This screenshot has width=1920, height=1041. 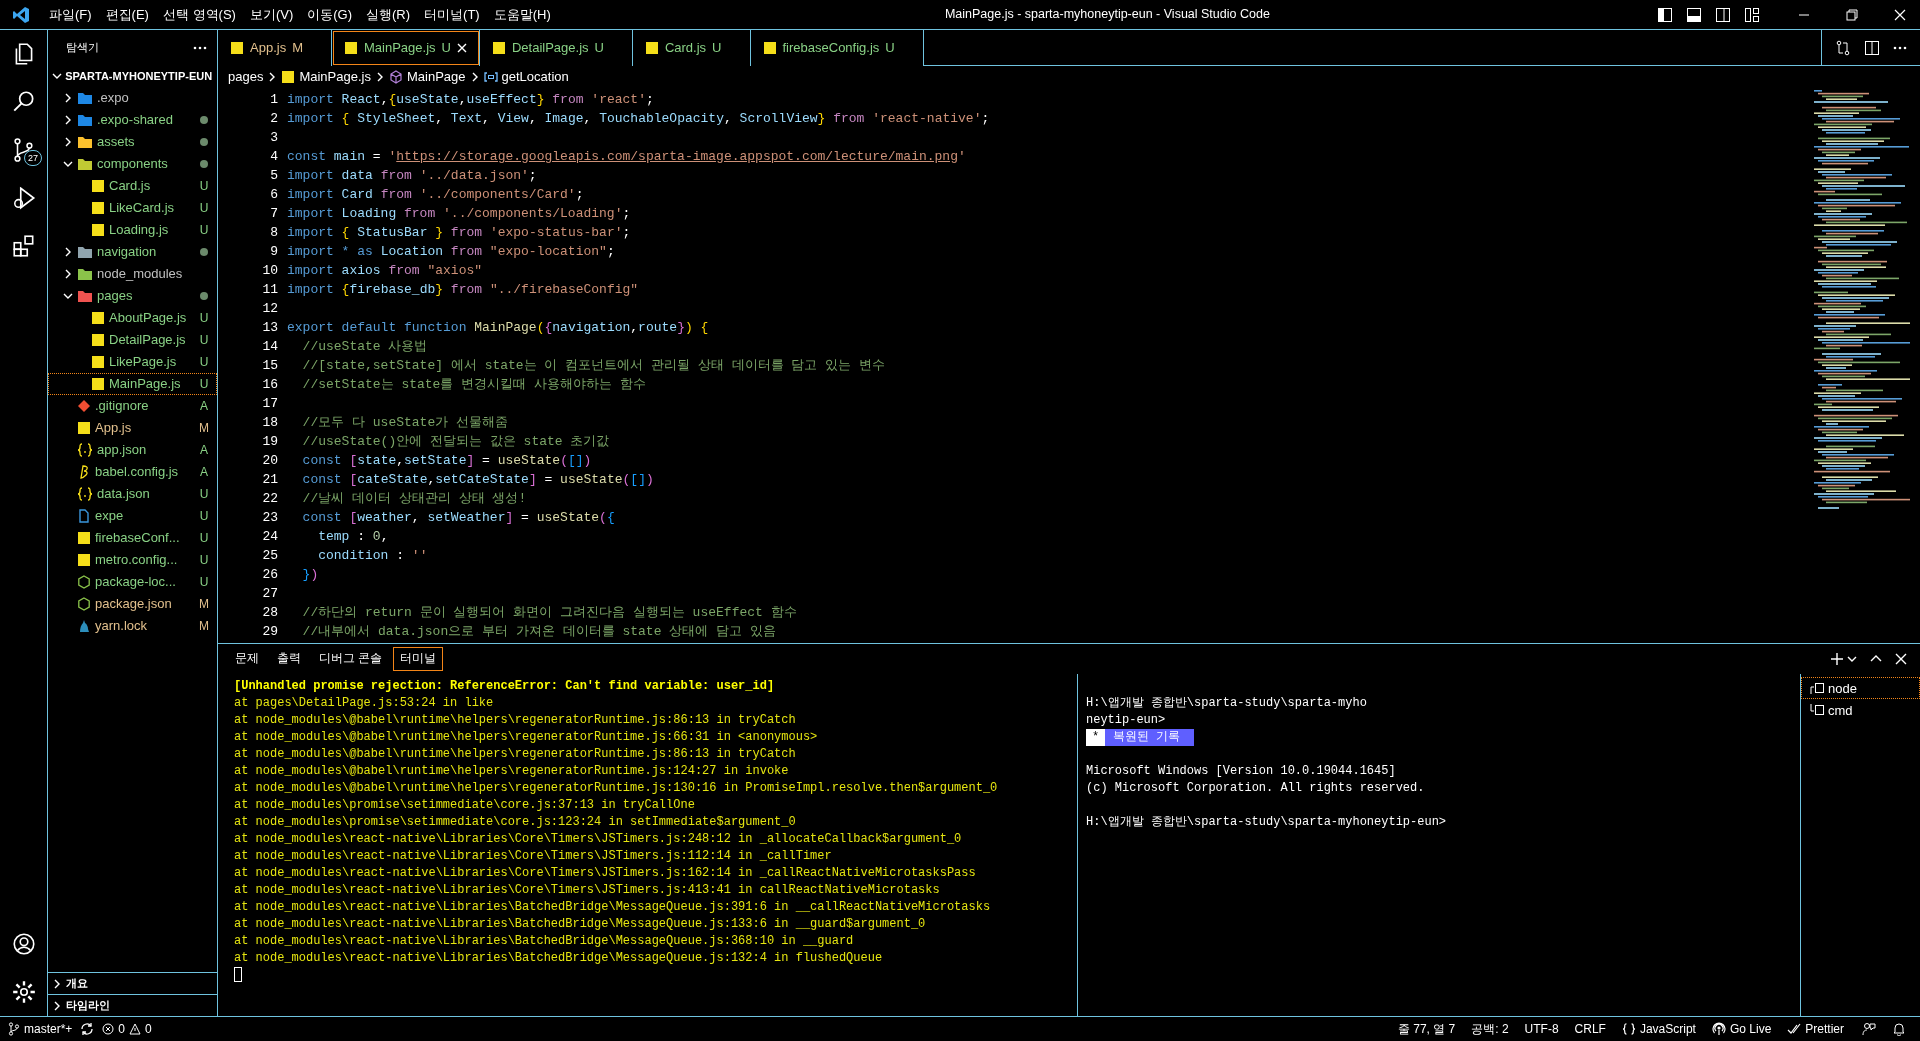 I want to click on folder-icon, so click(x=85, y=164).